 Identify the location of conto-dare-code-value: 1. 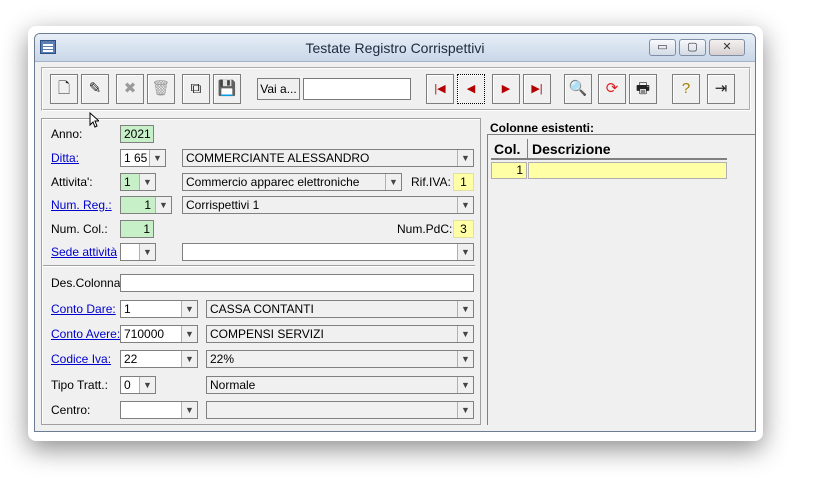
(127, 309).